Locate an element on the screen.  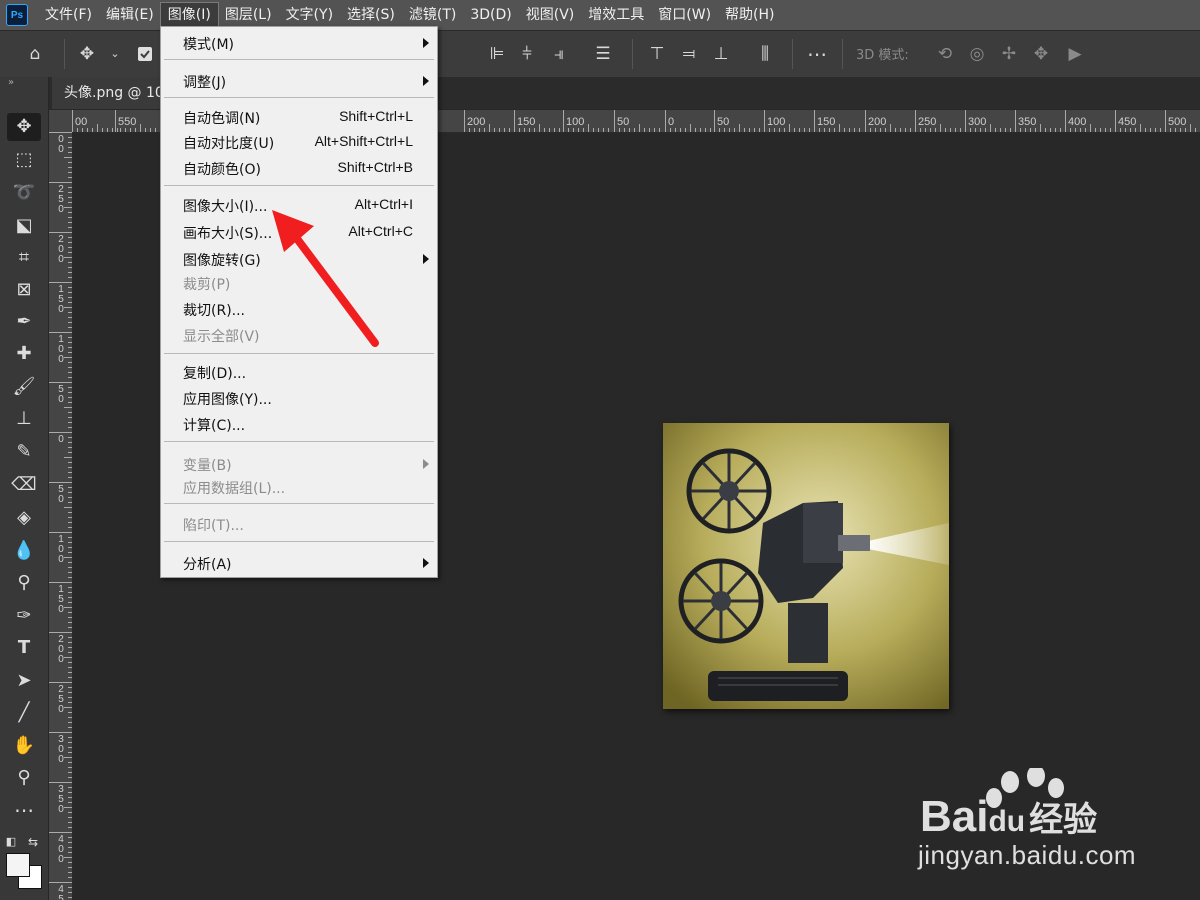
menu-item-auto-color: 自动颜色(O) Shift+Ctrl+B is located at coordinates (299, 168).